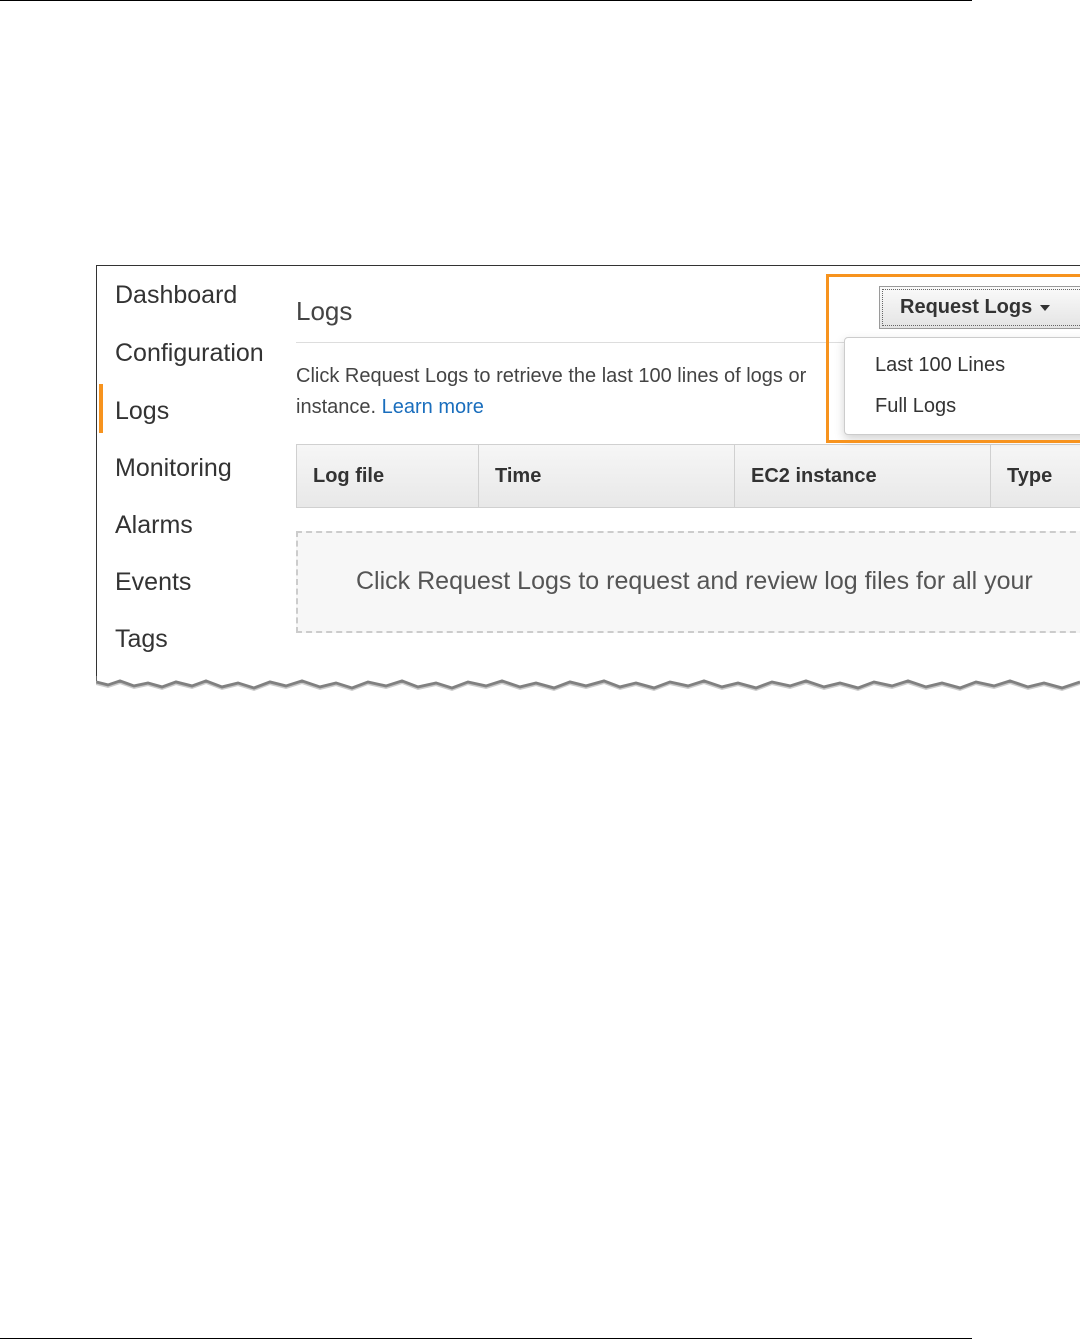 Image resolution: width=1080 pixels, height=1339 pixels. What do you see at coordinates (486, 0) in the screenshot?
I see `top-rule` at bounding box center [486, 0].